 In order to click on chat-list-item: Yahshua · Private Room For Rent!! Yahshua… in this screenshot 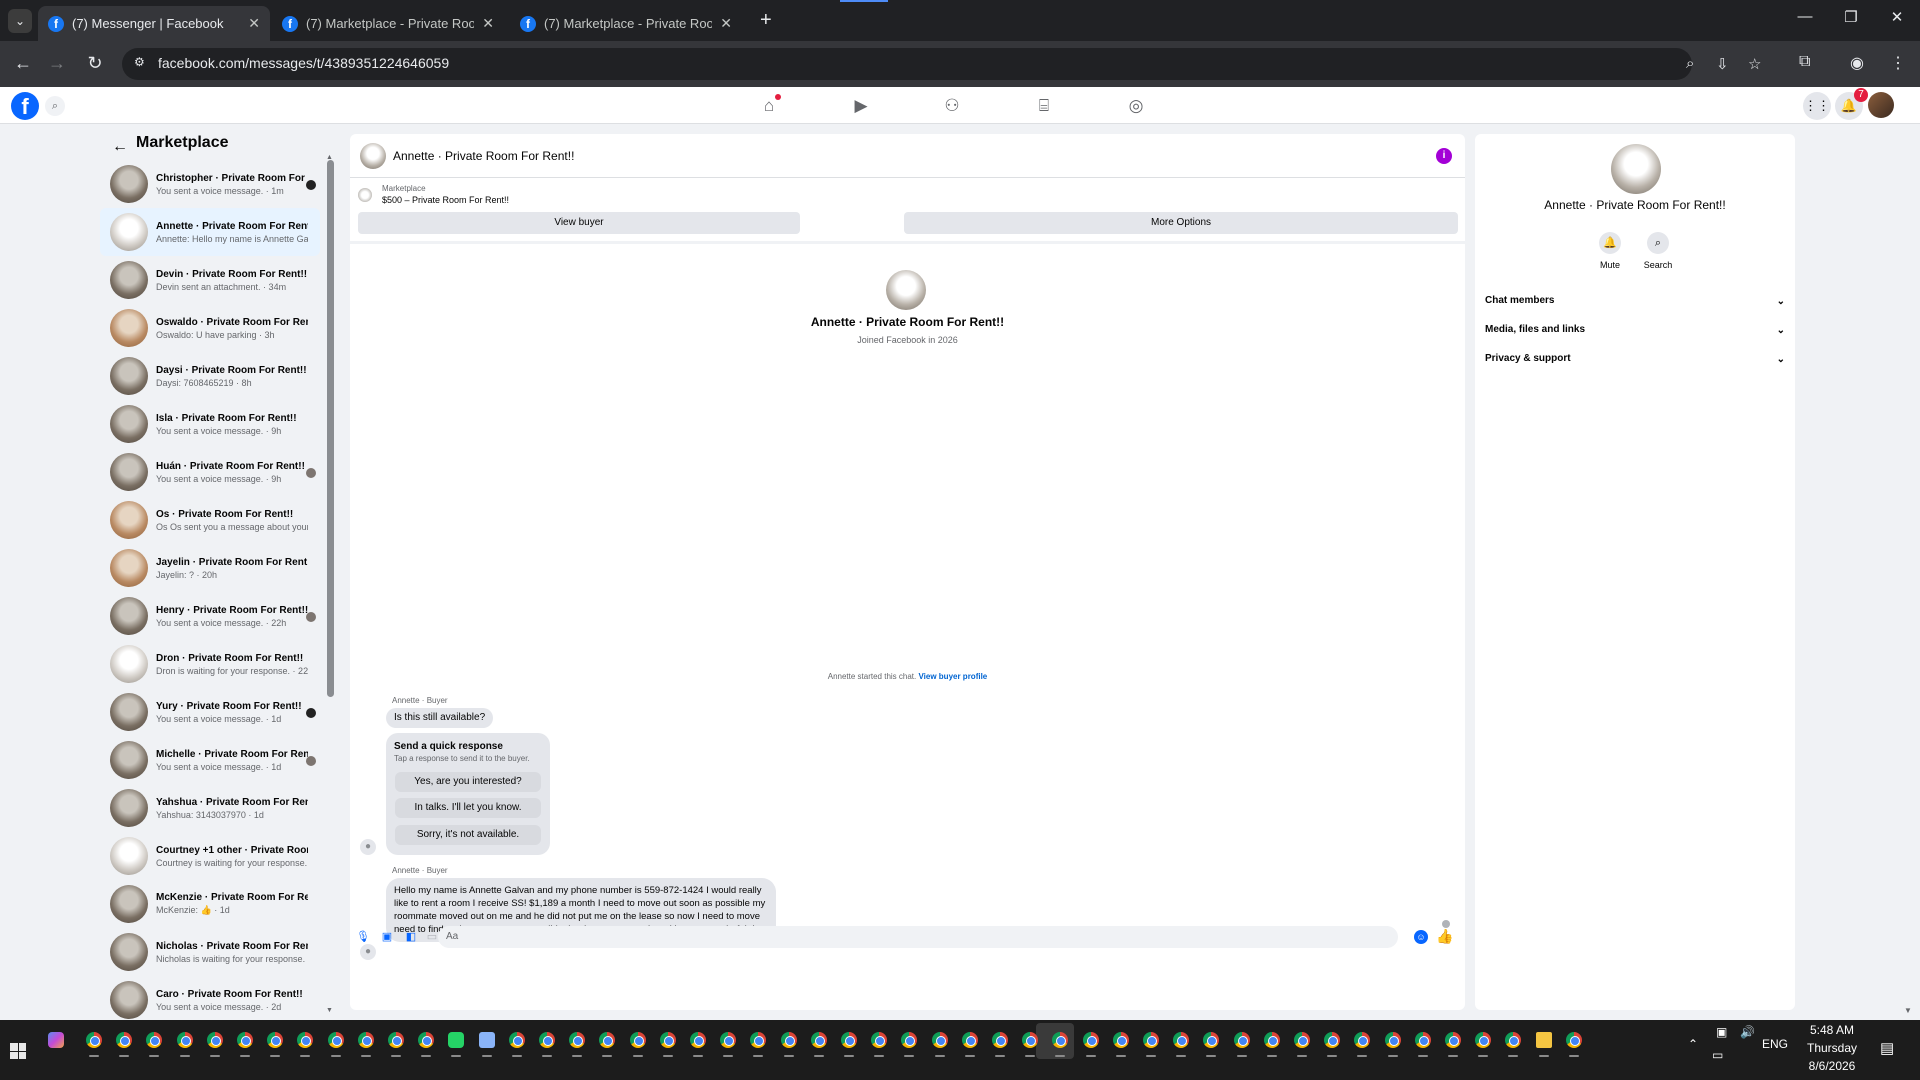, I will do `click(210, 808)`.